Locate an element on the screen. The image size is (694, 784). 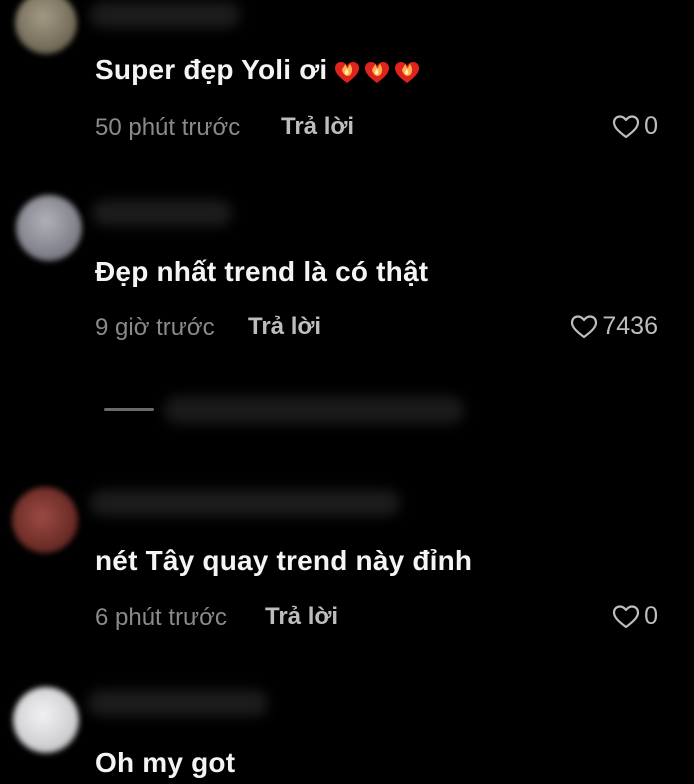
comment-timestamp: 50 phút trước is located at coordinates (168, 127).